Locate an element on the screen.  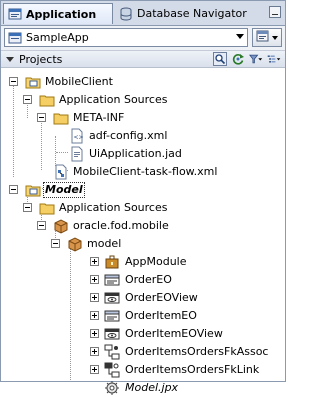
application-selector-row: SampleApp is located at coordinates (143, 38).